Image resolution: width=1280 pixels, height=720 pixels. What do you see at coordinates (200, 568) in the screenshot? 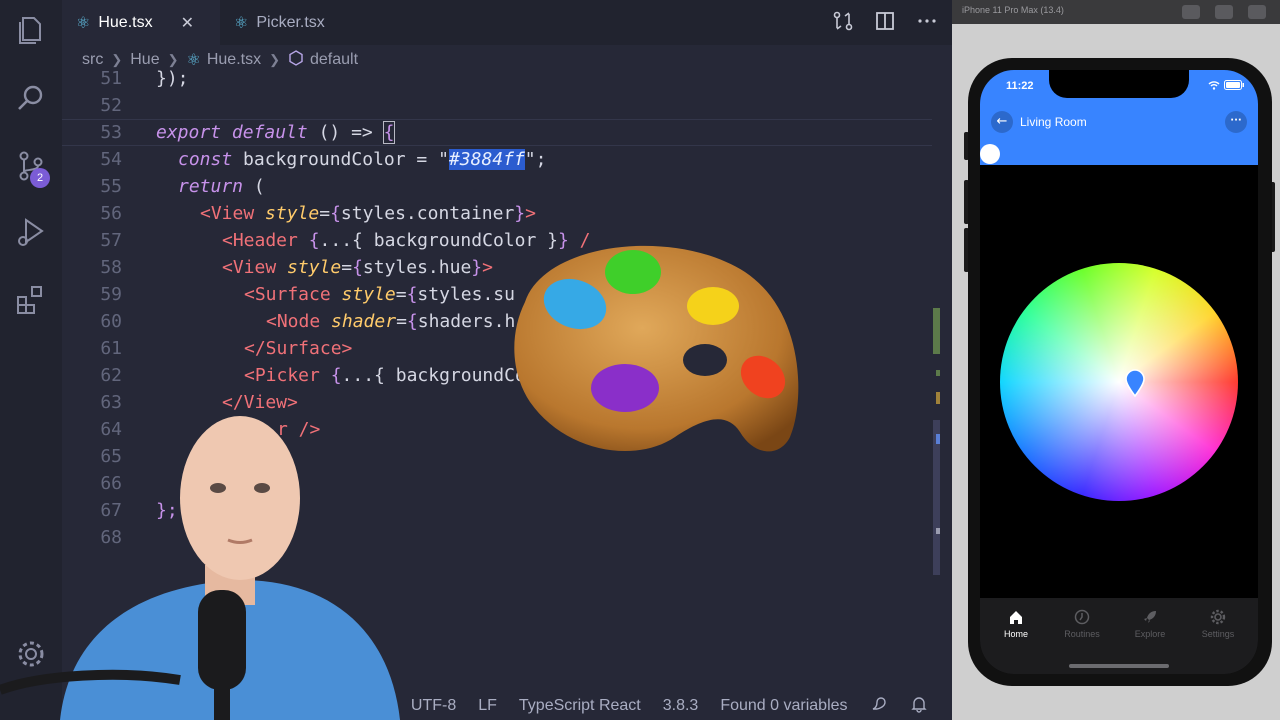
I see `presenter-webcam` at bounding box center [200, 568].